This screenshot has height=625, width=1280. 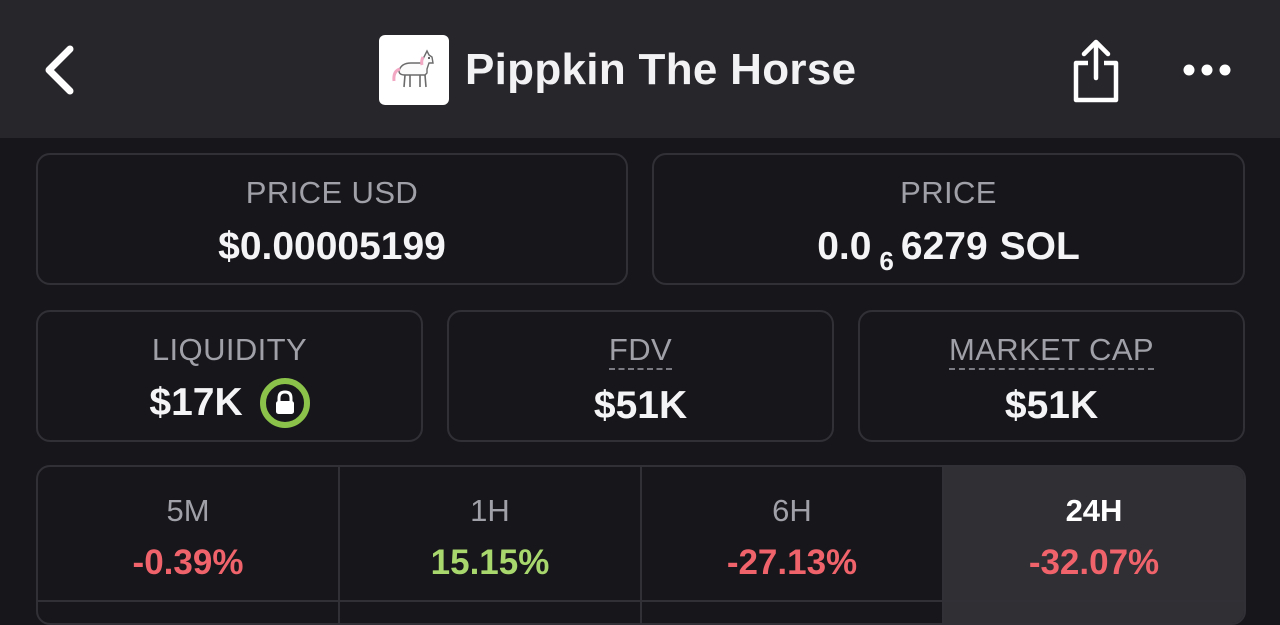 What do you see at coordinates (332, 246) in the screenshot?
I see `price-usd-value: $0.00005199` at bounding box center [332, 246].